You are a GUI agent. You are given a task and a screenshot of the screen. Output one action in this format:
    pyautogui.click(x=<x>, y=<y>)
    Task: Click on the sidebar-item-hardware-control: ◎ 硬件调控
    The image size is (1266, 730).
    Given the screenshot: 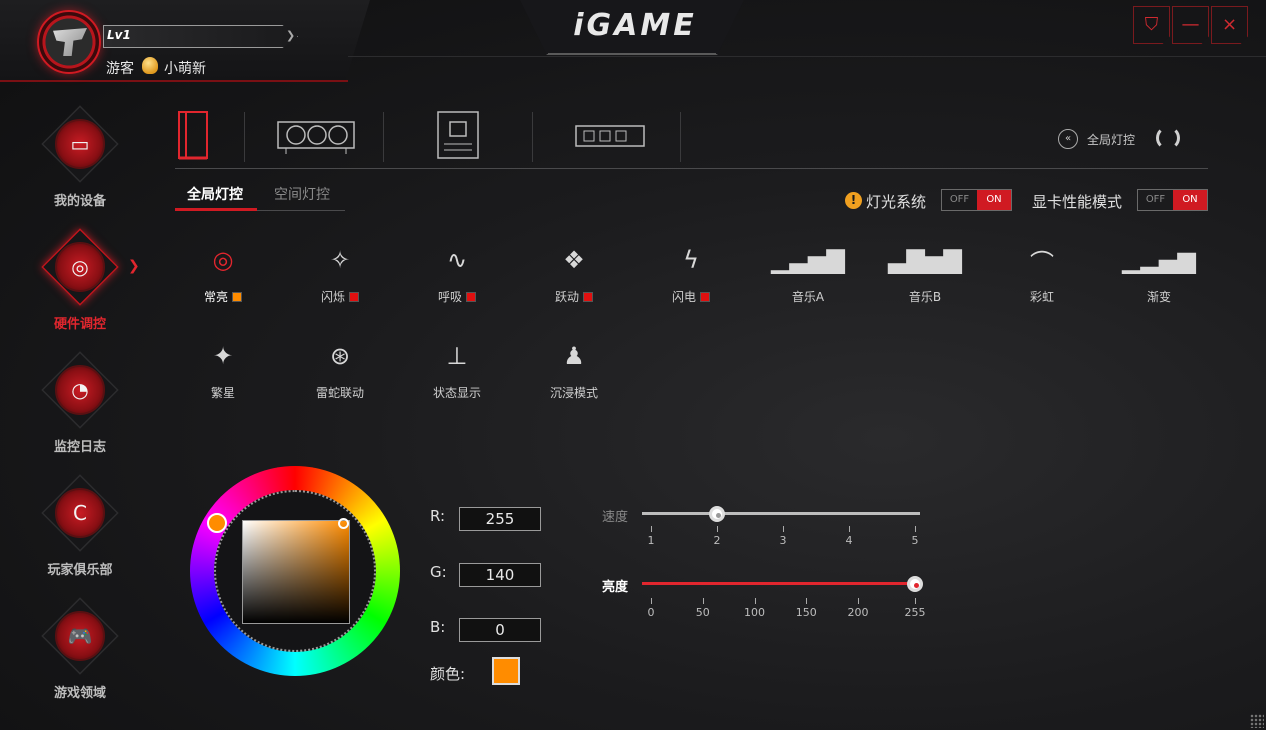 What is the action you would take?
    pyautogui.click(x=80, y=283)
    